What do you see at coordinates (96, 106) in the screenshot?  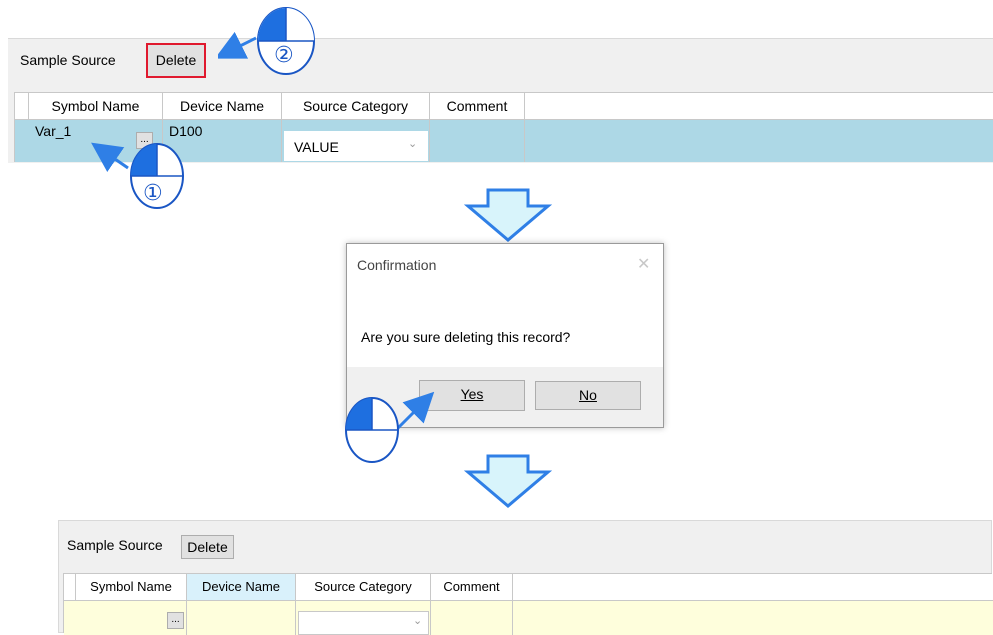 I see `top-column-header-symbol-name: Symbol Name` at bounding box center [96, 106].